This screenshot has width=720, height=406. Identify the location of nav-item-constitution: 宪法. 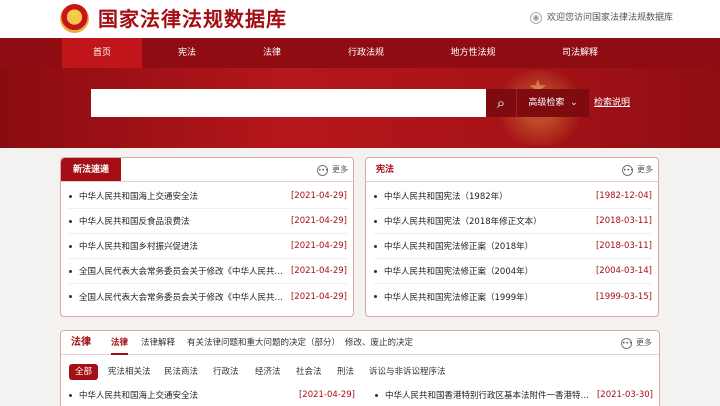
(187, 53).